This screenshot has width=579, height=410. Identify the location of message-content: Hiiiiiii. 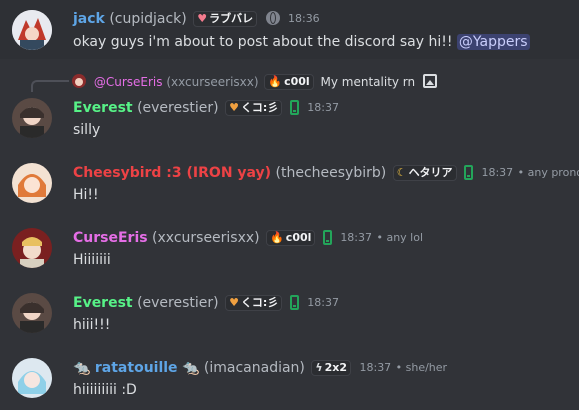
(92, 260).